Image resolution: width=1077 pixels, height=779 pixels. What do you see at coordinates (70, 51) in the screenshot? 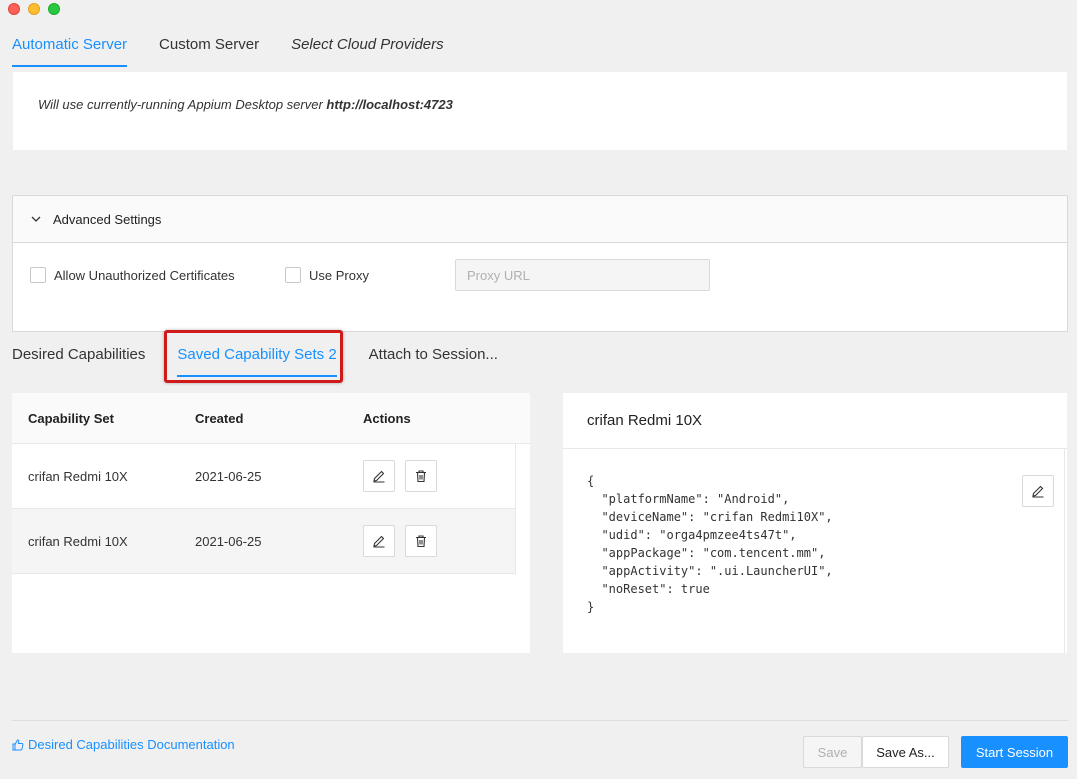
I see `tab-automatic-server: Automatic Server` at bounding box center [70, 51].